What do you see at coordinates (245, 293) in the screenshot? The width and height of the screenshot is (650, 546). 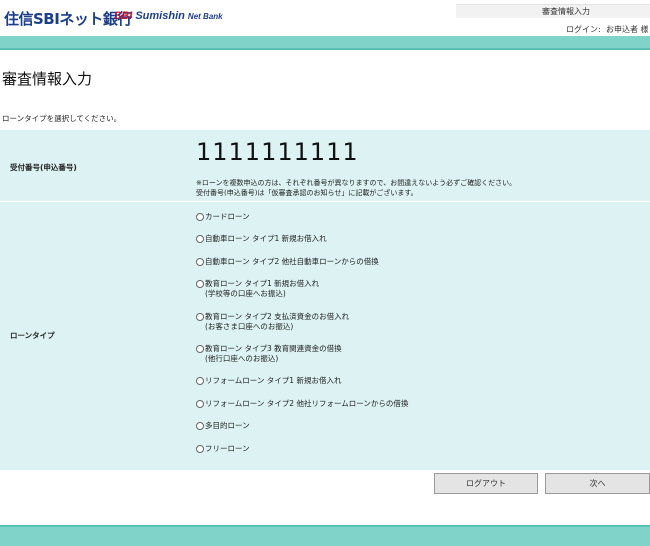 I see `loan-option-sublabel: (学校等の口座へお振込)` at bounding box center [245, 293].